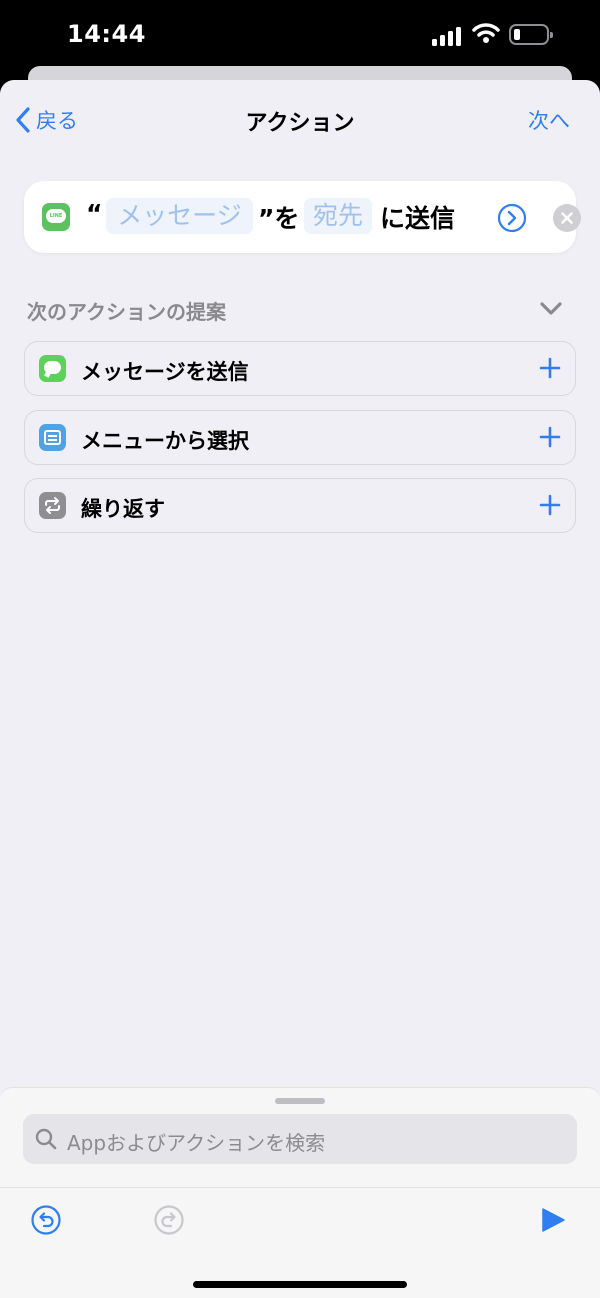 The width and height of the screenshot is (600, 1298). I want to click on suggestion-choose-from-menu: メニューから選択, so click(300, 437).